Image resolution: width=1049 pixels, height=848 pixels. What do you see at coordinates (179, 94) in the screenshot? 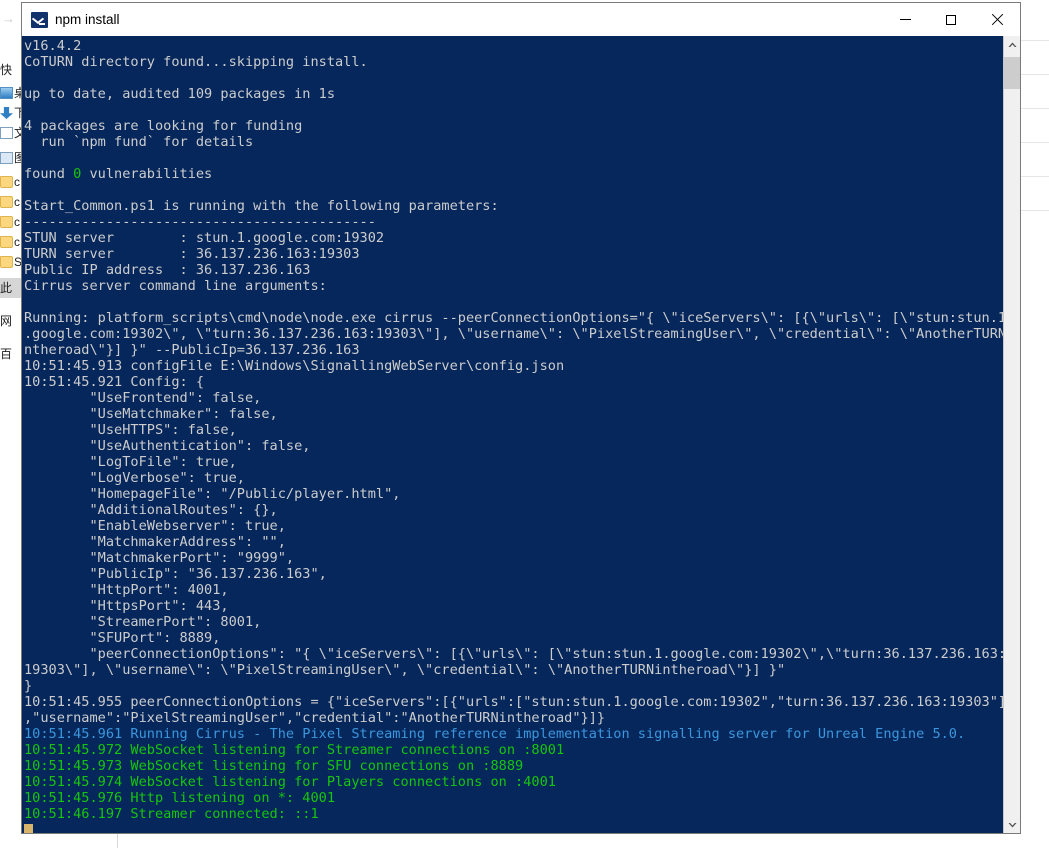
I see `terminal-span: up to date, audited 109 packages in 1s` at bounding box center [179, 94].